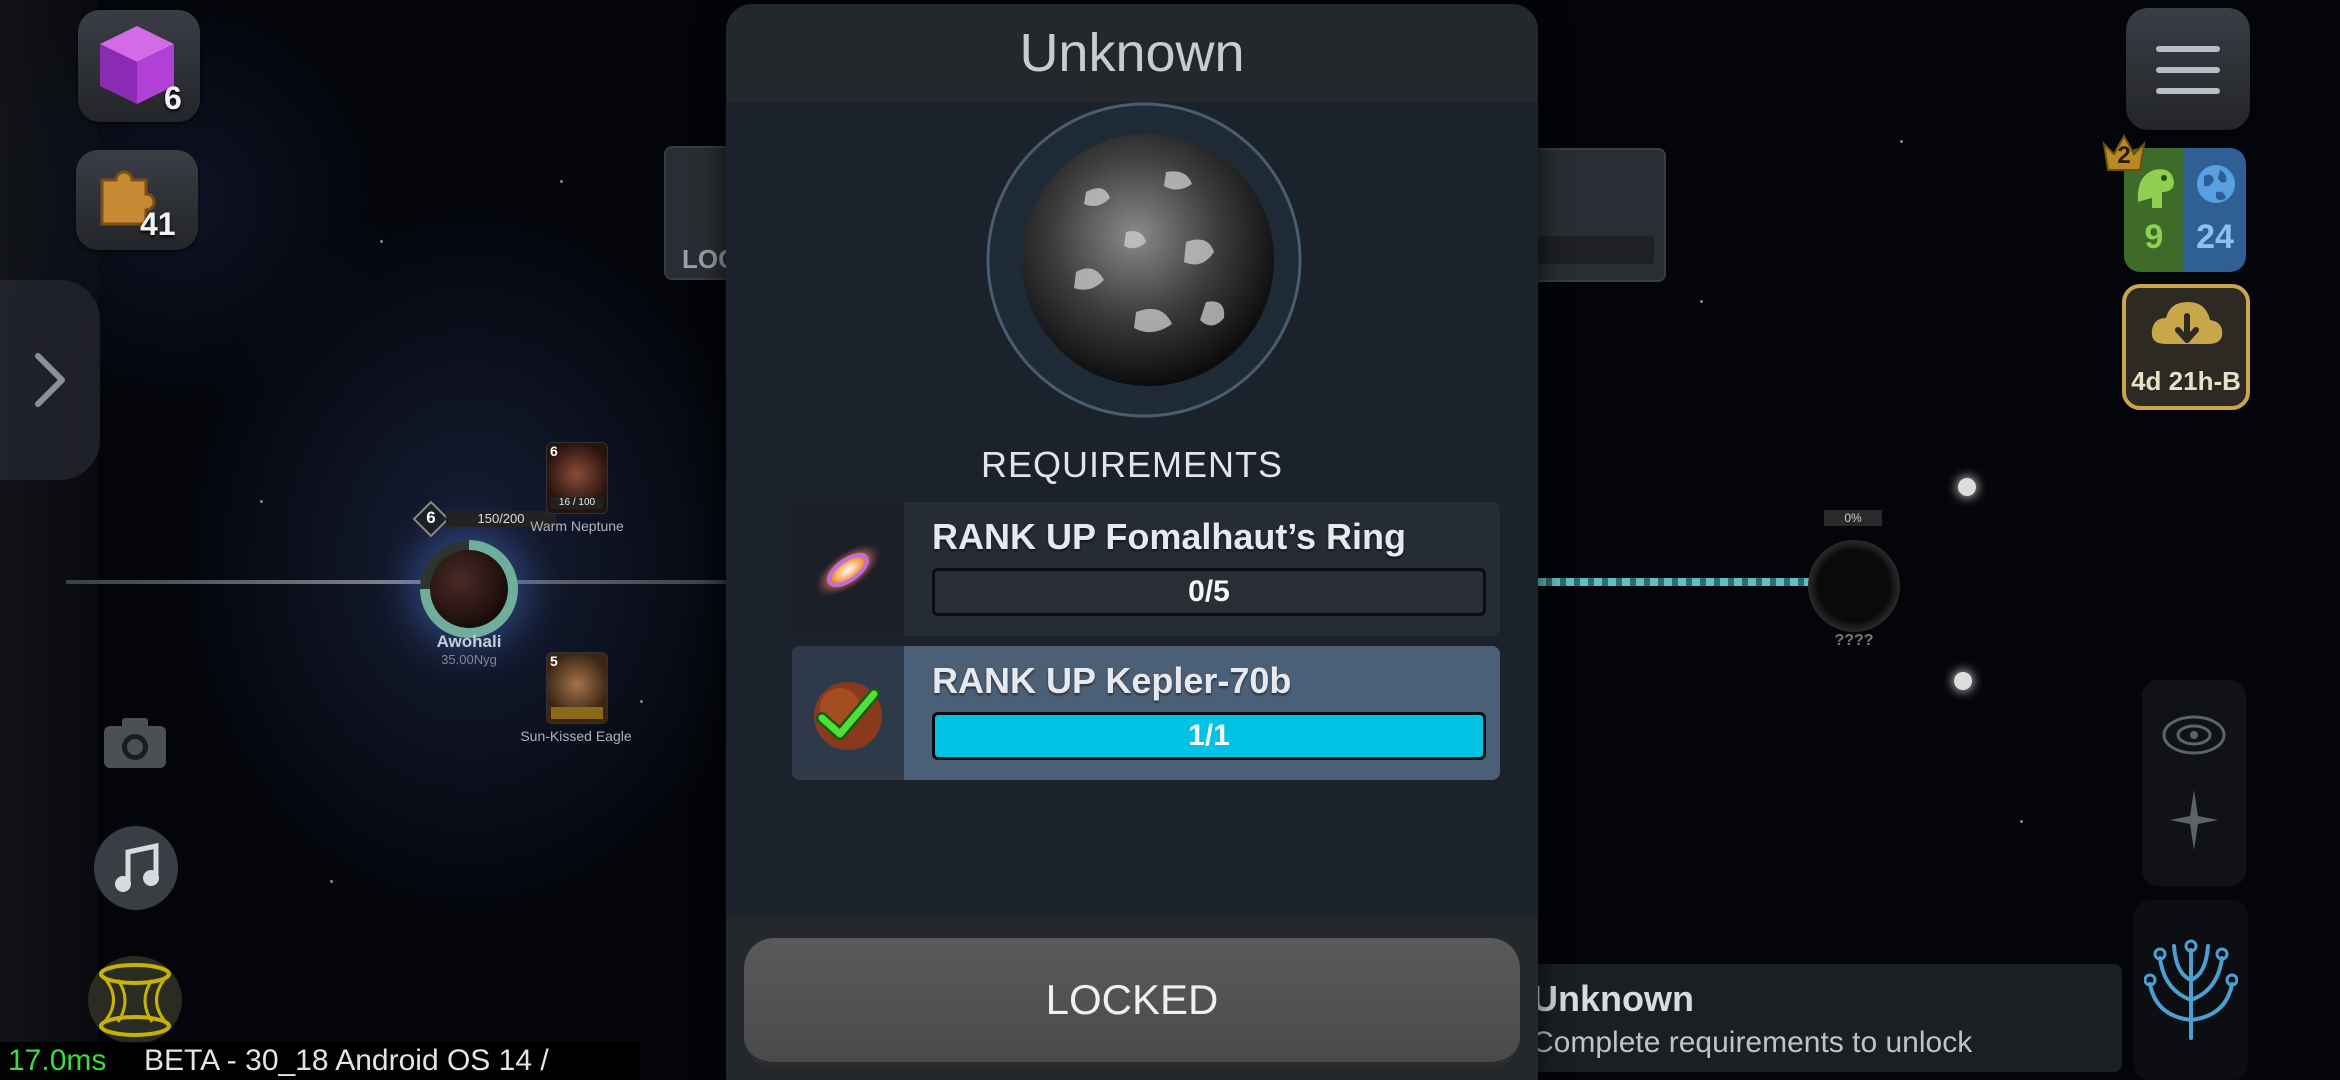  I want to click on menu-button, so click(2188, 69).